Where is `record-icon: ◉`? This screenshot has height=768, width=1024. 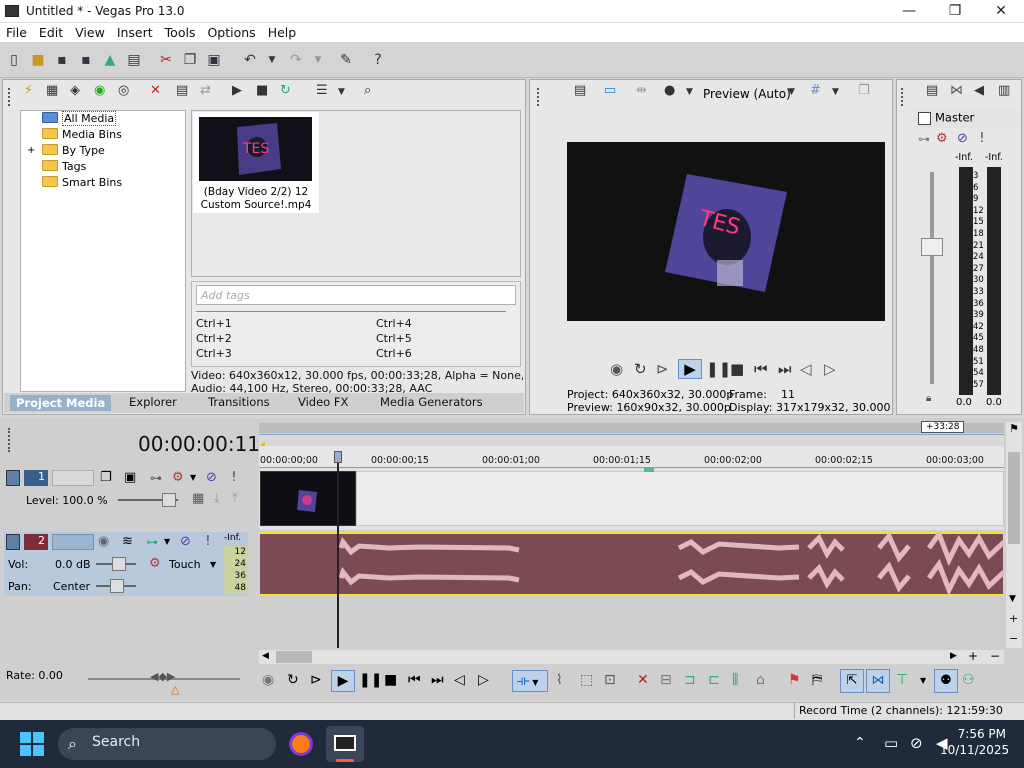
record-icon: ◉ is located at coordinates (268, 680).